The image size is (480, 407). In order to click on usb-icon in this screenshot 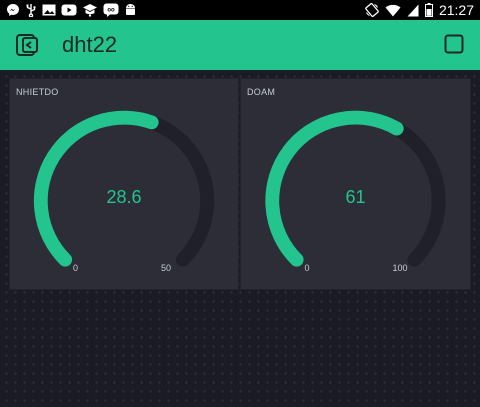, I will do `click(31, 10)`.